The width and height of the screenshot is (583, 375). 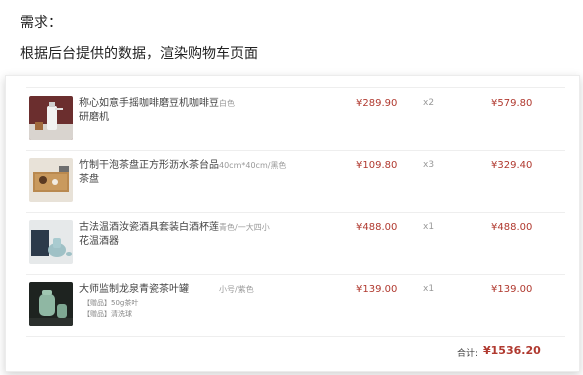 I want to click on product-name: 古法温酒汝瓷酒具套装白酒杯莲花温酒器, so click(x=149, y=235).